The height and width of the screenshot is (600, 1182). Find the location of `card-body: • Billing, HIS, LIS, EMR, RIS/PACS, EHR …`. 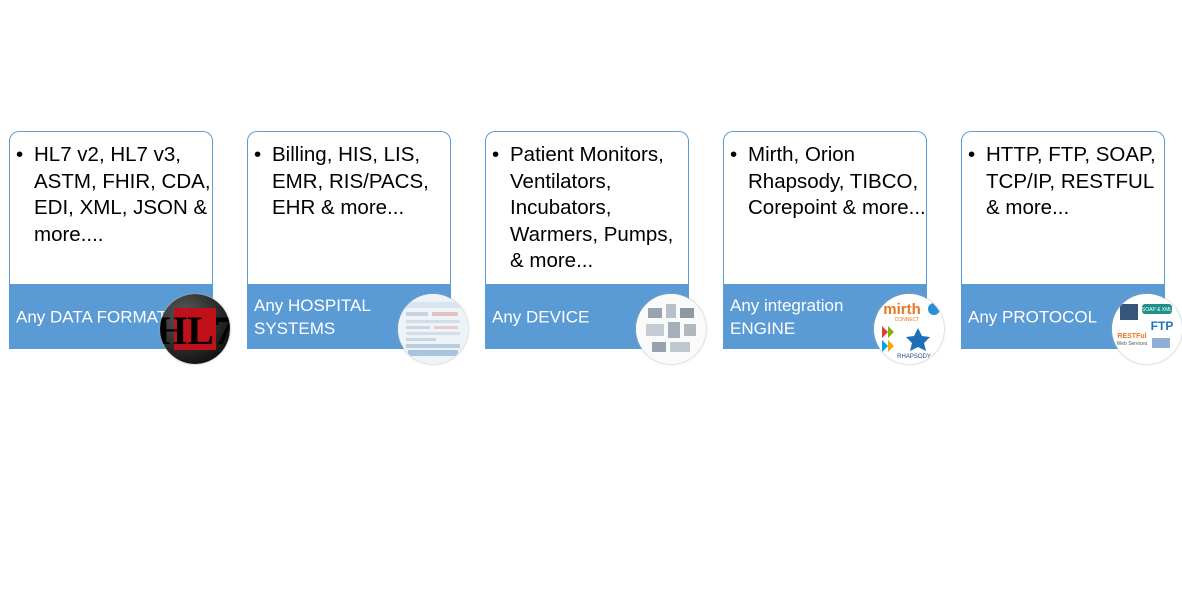

card-body: • Billing, HIS, LIS, EMR, RIS/PACS, EHR … is located at coordinates (349, 207).